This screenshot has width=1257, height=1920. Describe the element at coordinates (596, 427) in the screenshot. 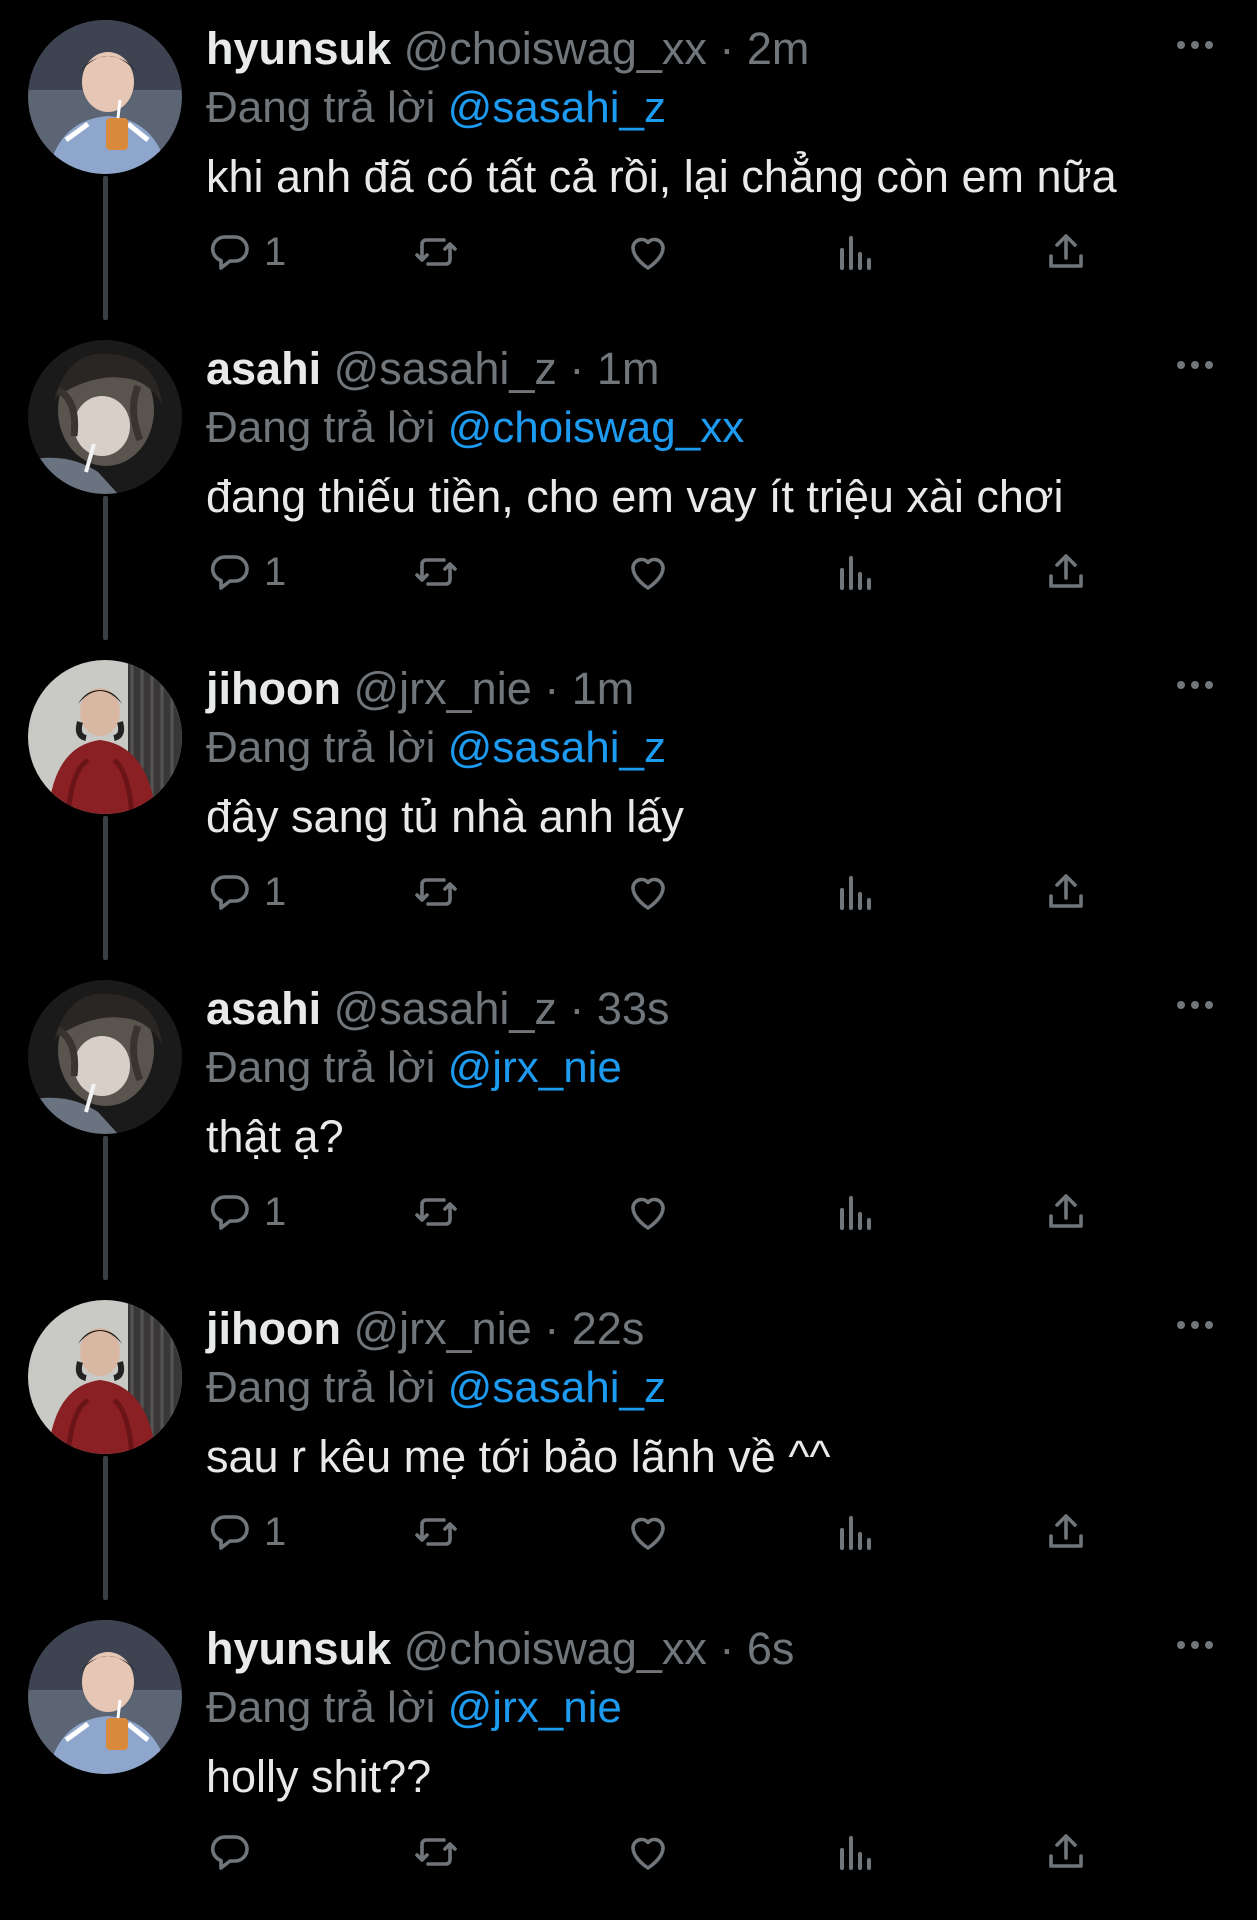

I see `replying-to-handle: @choiswag_xx` at that location.